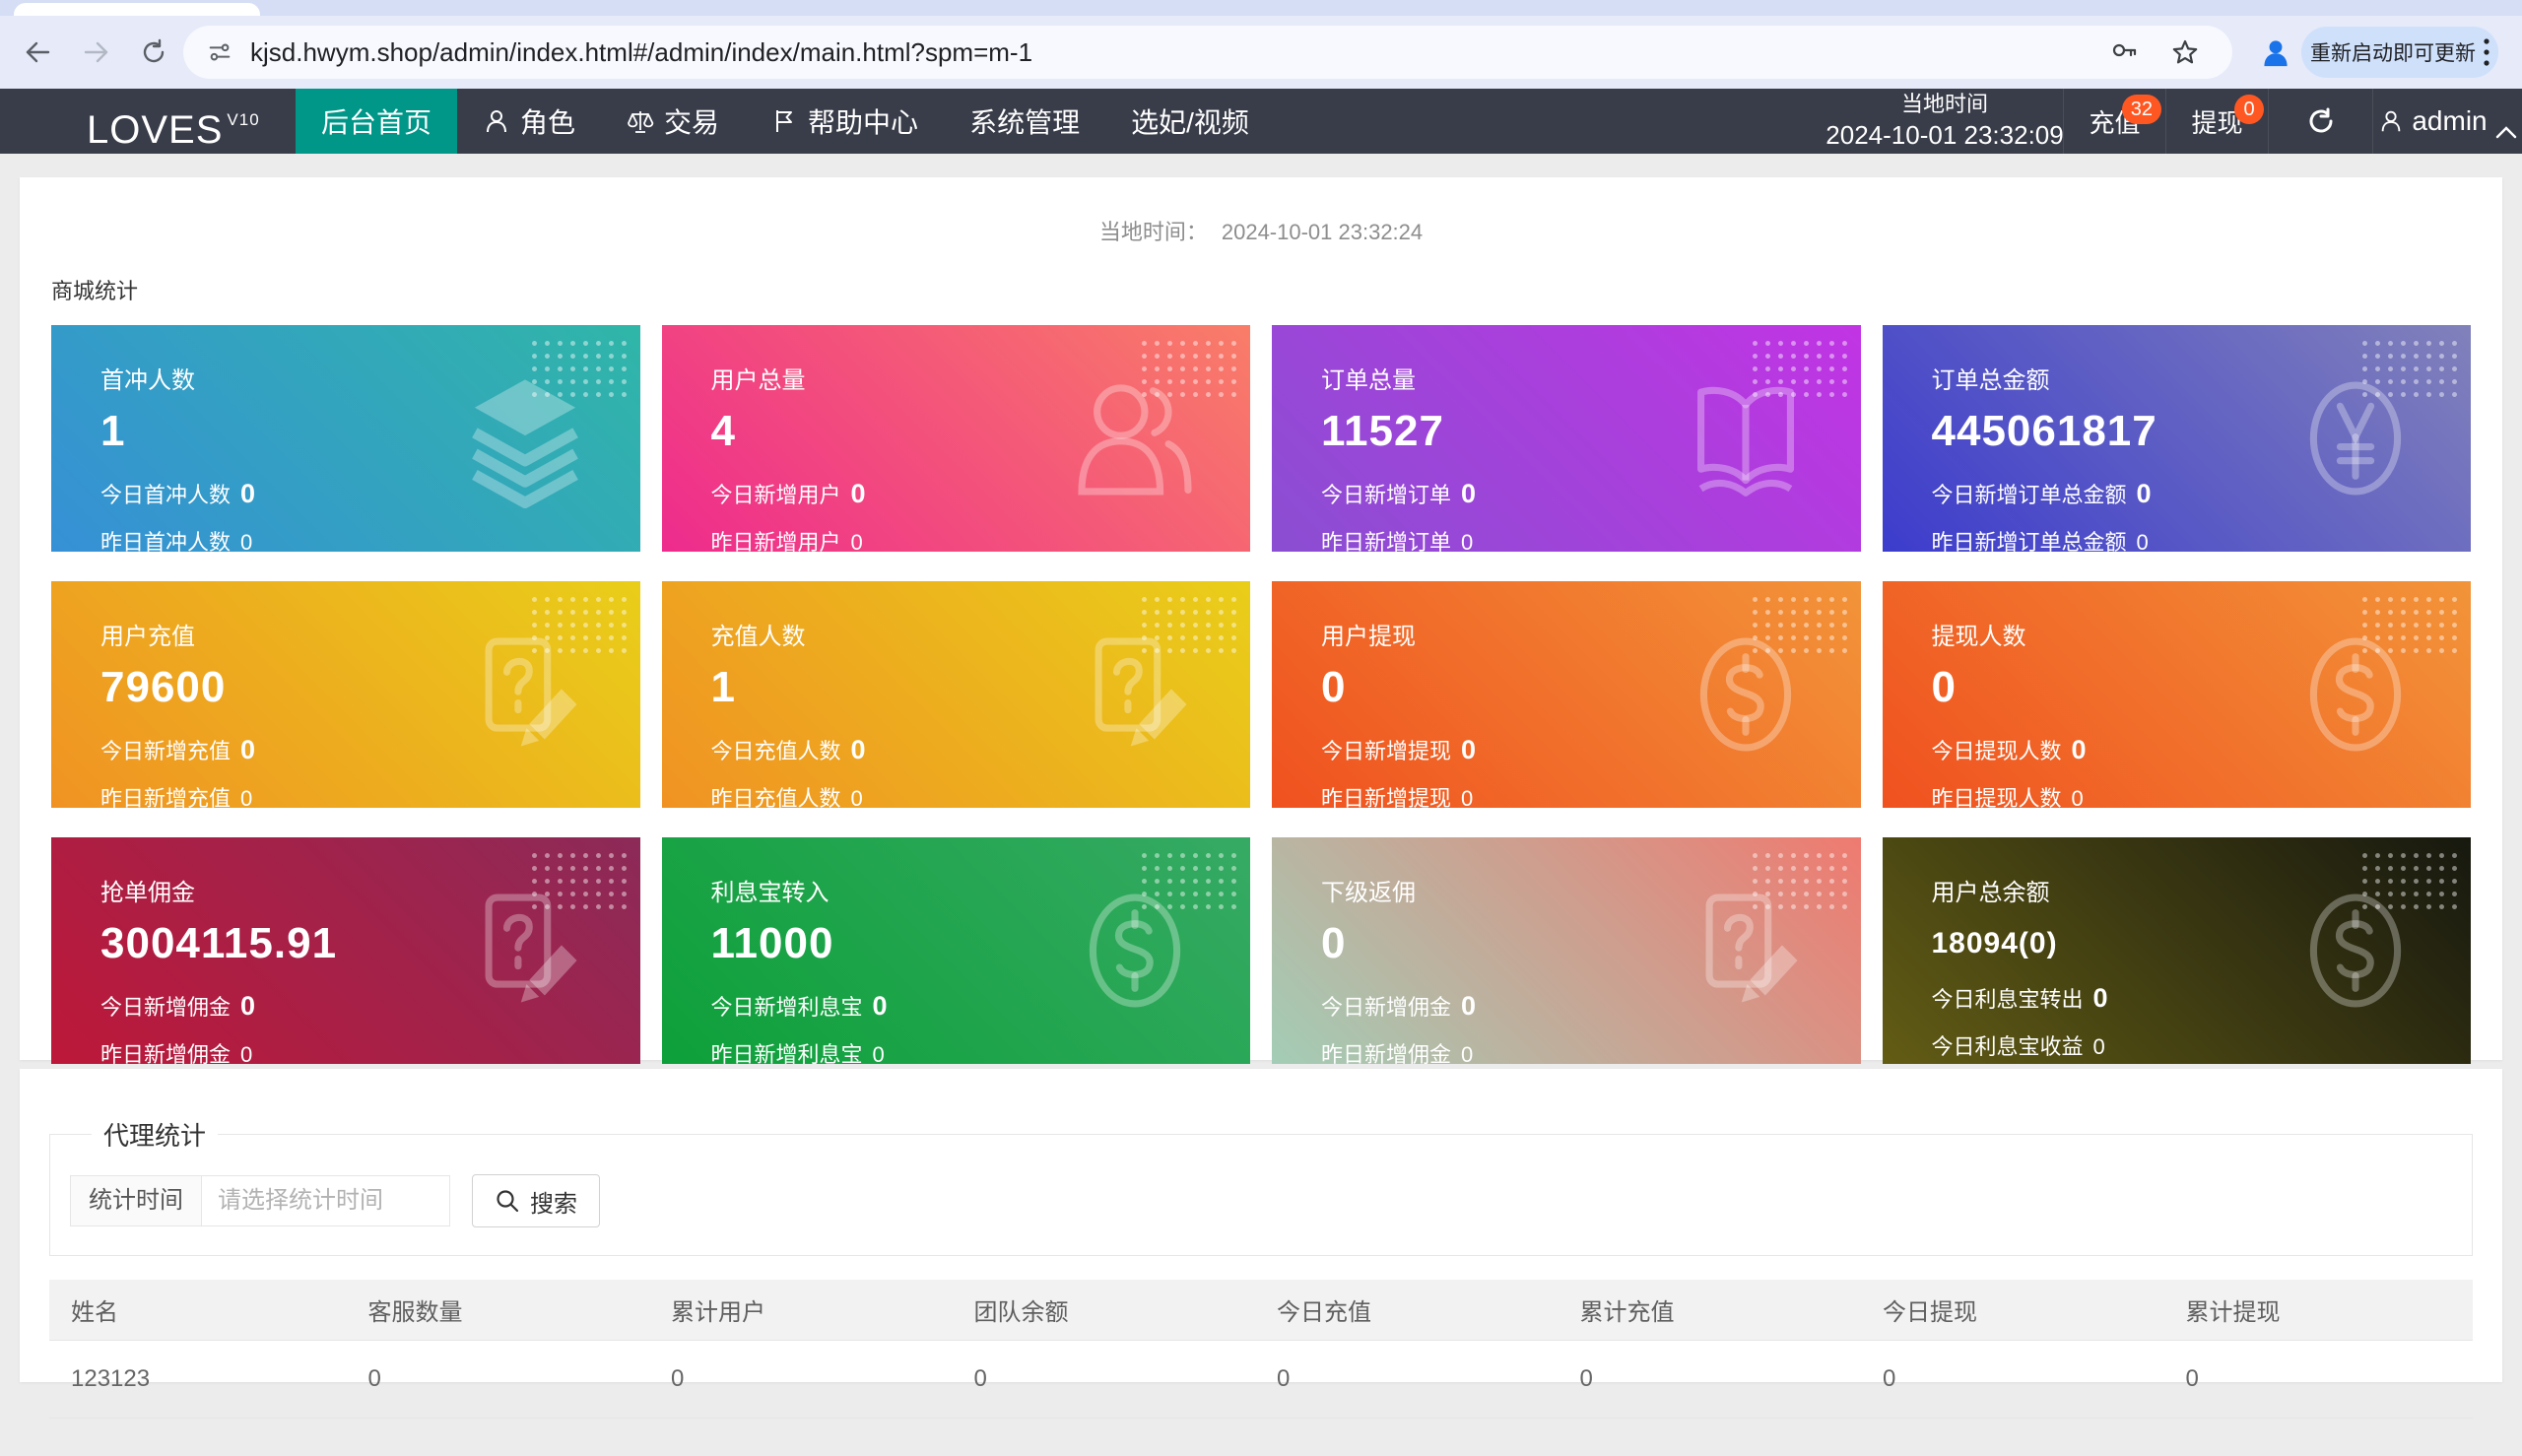  Describe the element at coordinates (166, 541) in the screenshot. I see `stat-card-yesterday-label: 昨日首冲人数` at that location.